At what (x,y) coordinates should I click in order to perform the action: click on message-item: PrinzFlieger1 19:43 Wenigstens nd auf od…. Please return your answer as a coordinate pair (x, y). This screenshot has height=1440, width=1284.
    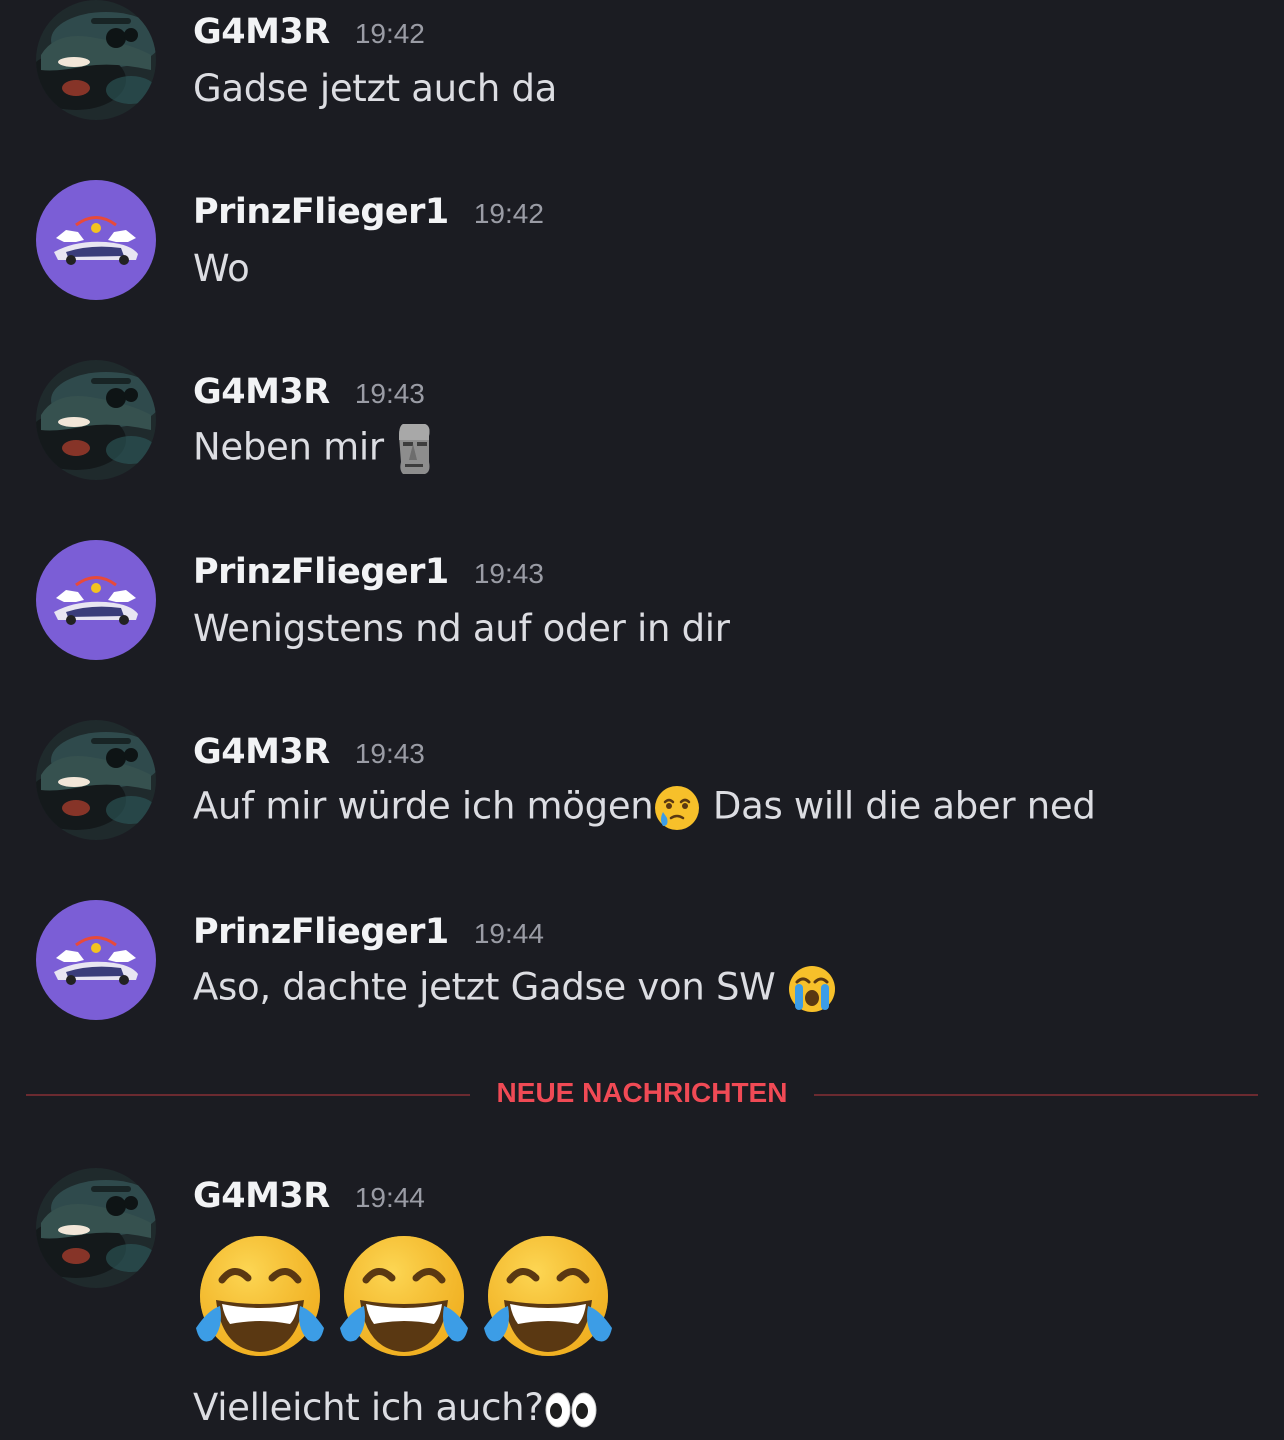
    Looking at the image, I should click on (642, 610).